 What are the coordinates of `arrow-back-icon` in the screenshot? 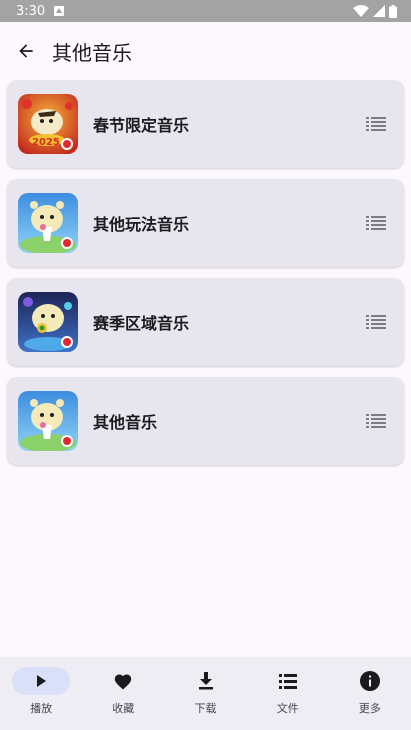 It's located at (26, 51).